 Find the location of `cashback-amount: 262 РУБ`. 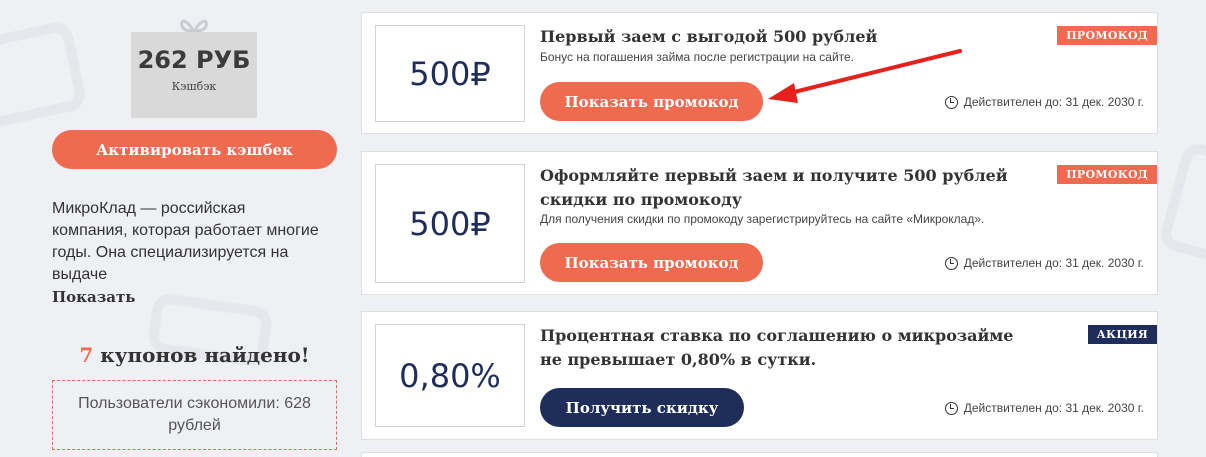

cashback-amount: 262 РУБ is located at coordinates (194, 60).